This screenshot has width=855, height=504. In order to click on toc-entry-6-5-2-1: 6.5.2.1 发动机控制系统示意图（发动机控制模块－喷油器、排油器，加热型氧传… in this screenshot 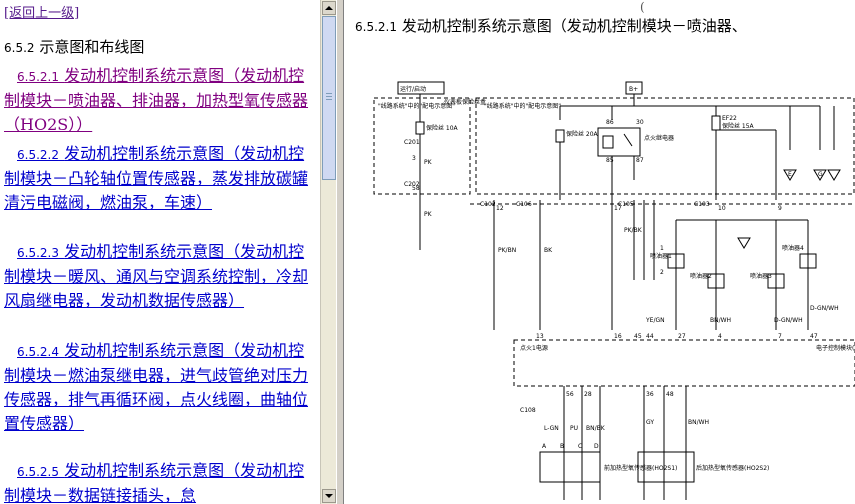, I will do `click(157, 100)`.